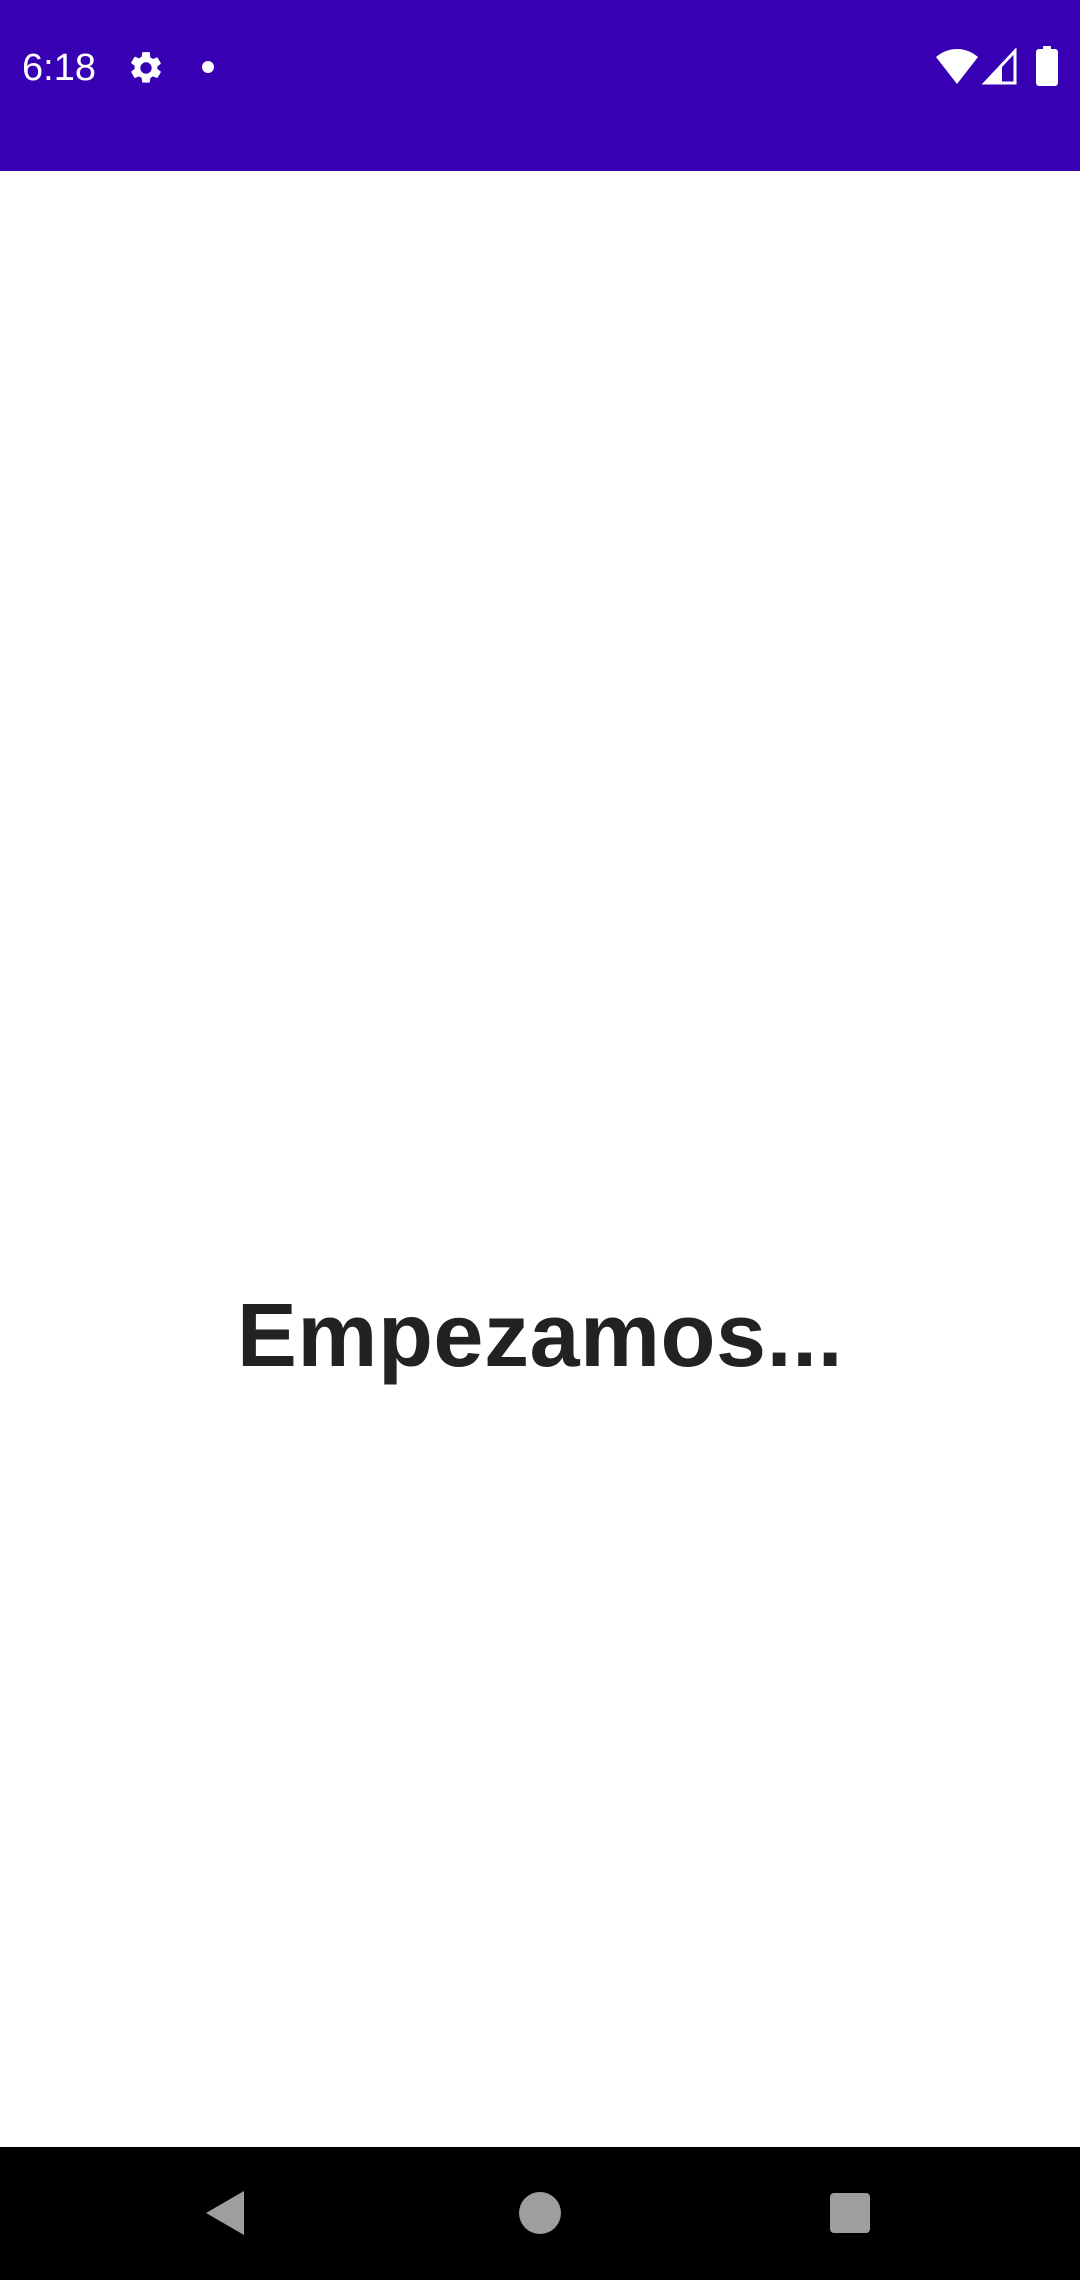 The width and height of the screenshot is (1080, 2280). I want to click on back-button-icon, so click(225, 2213).